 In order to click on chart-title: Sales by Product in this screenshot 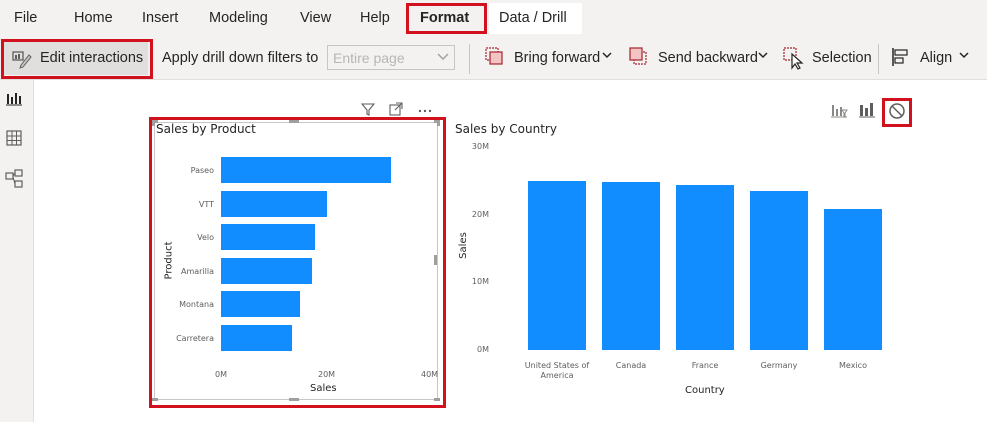, I will do `click(206, 129)`.